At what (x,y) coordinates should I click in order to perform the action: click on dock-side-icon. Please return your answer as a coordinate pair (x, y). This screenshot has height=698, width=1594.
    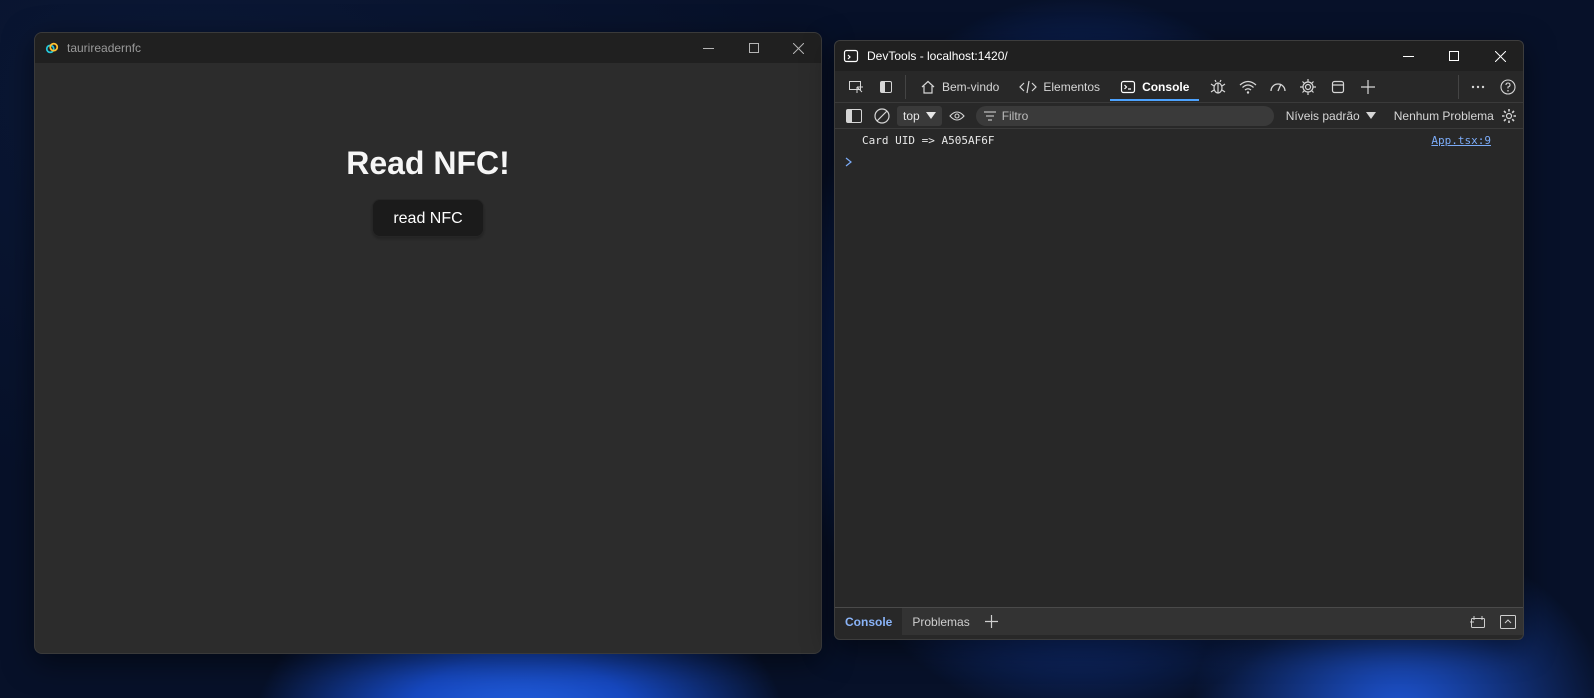
    Looking at the image, I should click on (886, 86).